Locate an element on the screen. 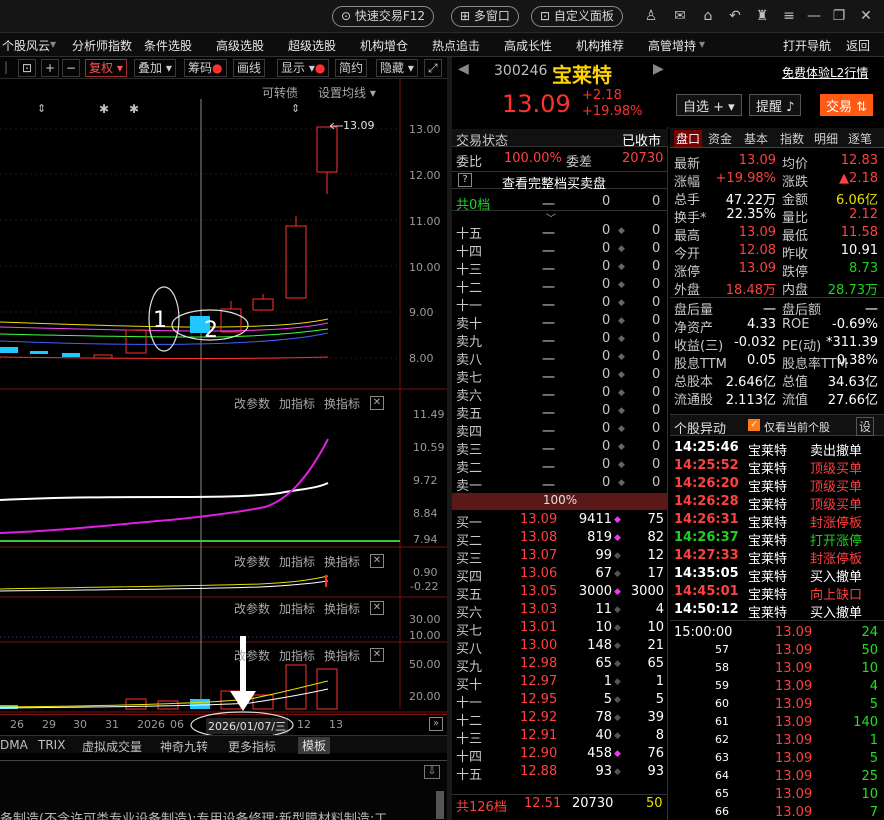  panel2-params-button: 改参数 is located at coordinates (252, 403).